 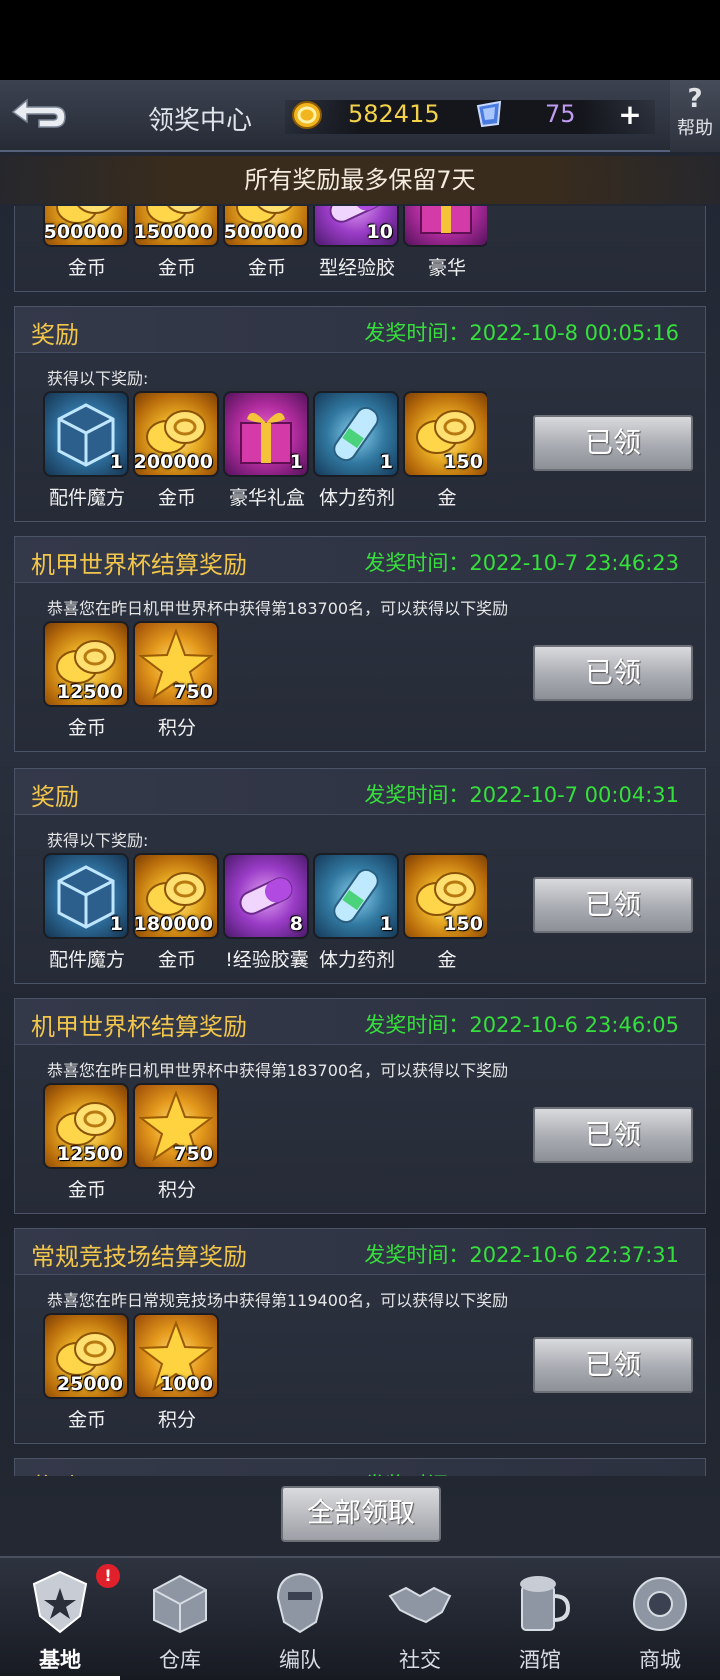 What do you see at coordinates (60, 1619) in the screenshot?
I see `nav-item-base: 基地!` at bounding box center [60, 1619].